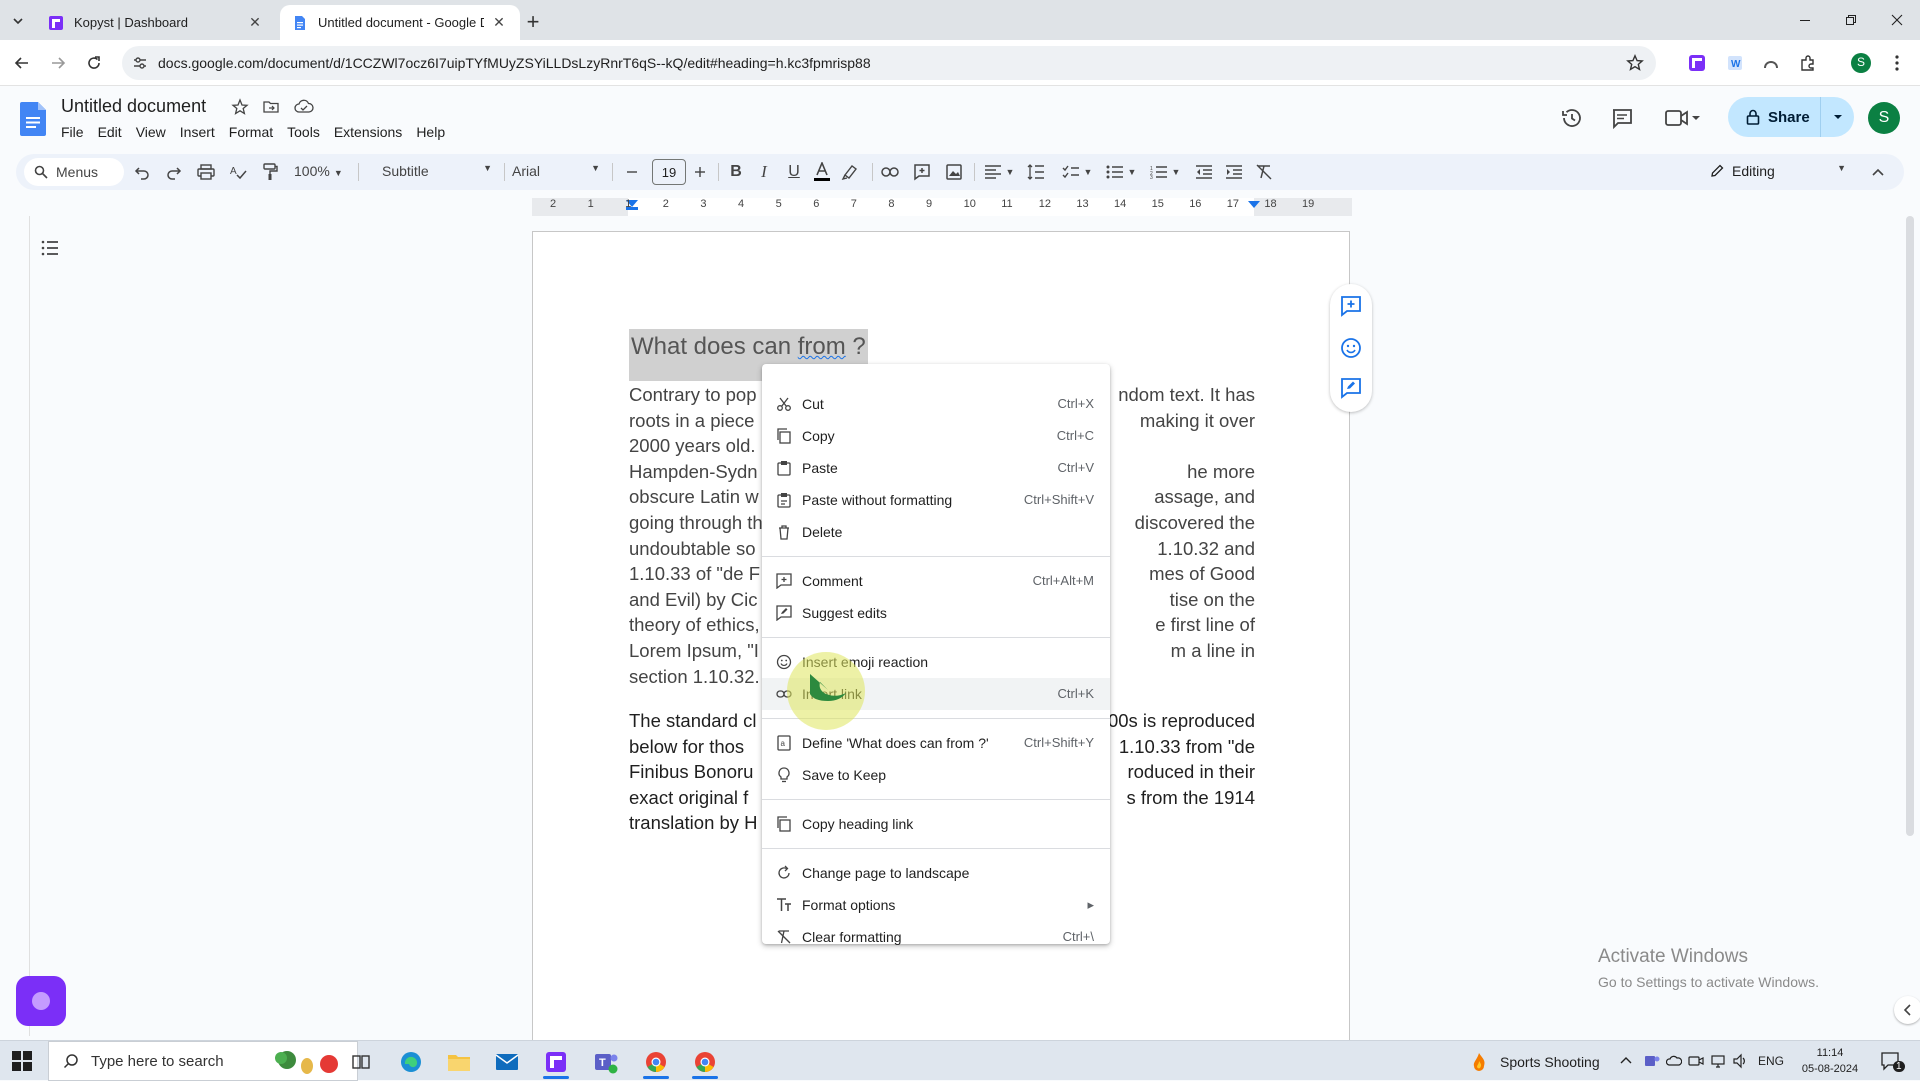  Describe the element at coordinates (1907, 1010) in the screenshot. I see `side-panel-toggle` at that location.